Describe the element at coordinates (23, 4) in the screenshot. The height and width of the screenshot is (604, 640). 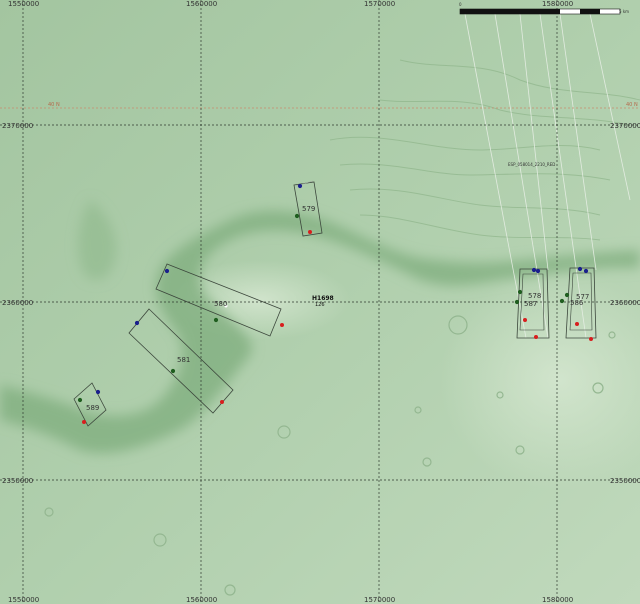
I see `grid-x-label-top-1: 1550000` at that location.